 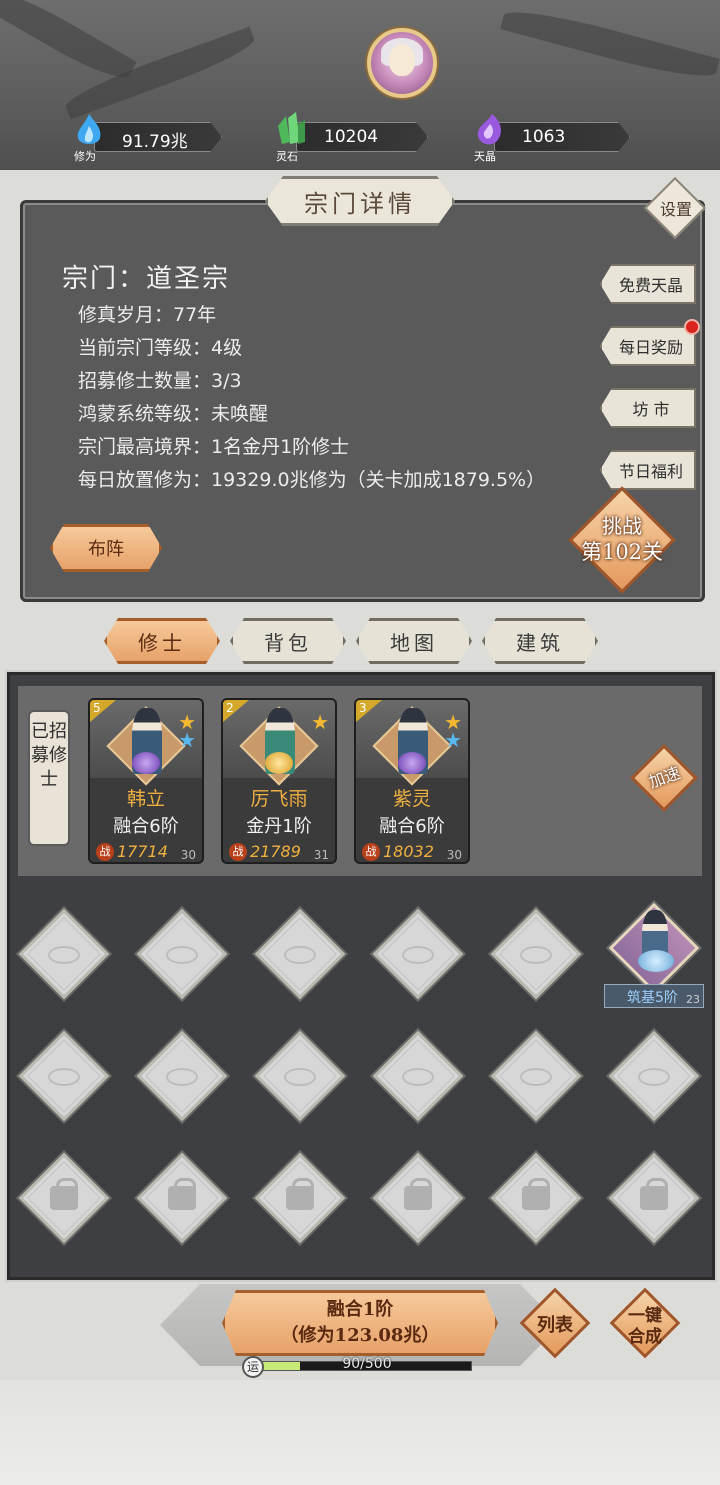 What do you see at coordinates (146, 781) in the screenshot?
I see `cultivator-card: 5 ★ ★ 韩立 融合6阶 战 17714 30` at bounding box center [146, 781].